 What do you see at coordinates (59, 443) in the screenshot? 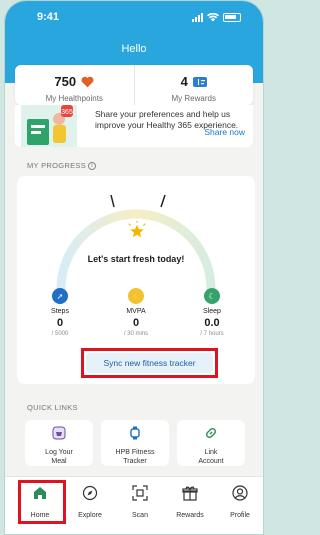
I see `quick-link-log-meal: Log Your Meal` at bounding box center [59, 443].